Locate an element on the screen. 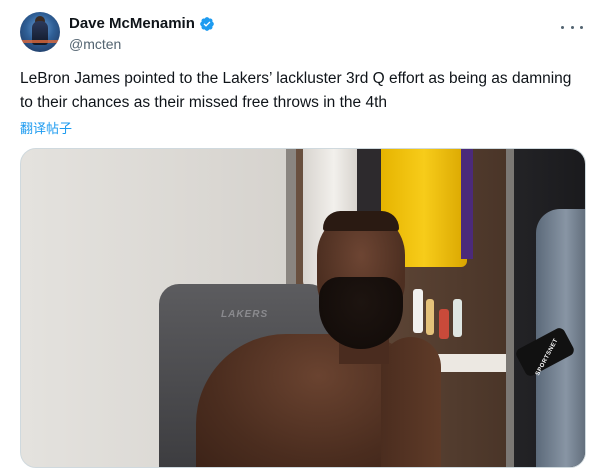  more-horizontal-icon is located at coordinates (572, 27).